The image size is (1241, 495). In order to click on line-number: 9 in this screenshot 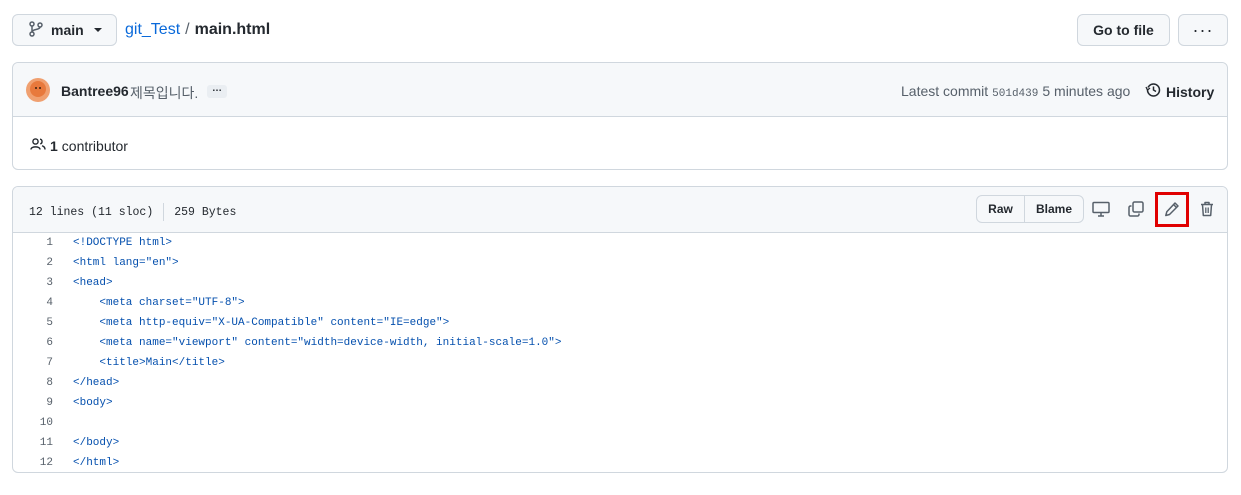, I will do `click(33, 403)`.